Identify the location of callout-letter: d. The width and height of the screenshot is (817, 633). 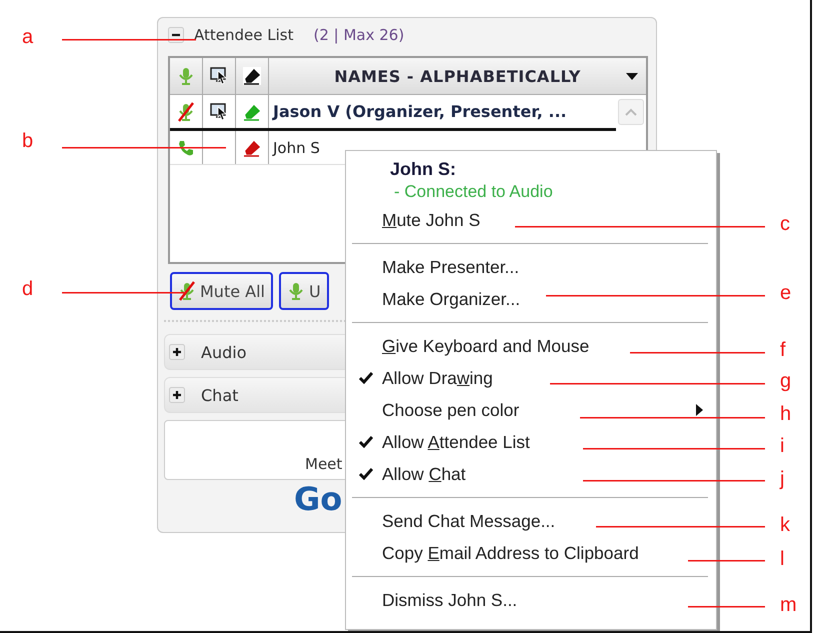
(28, 289).